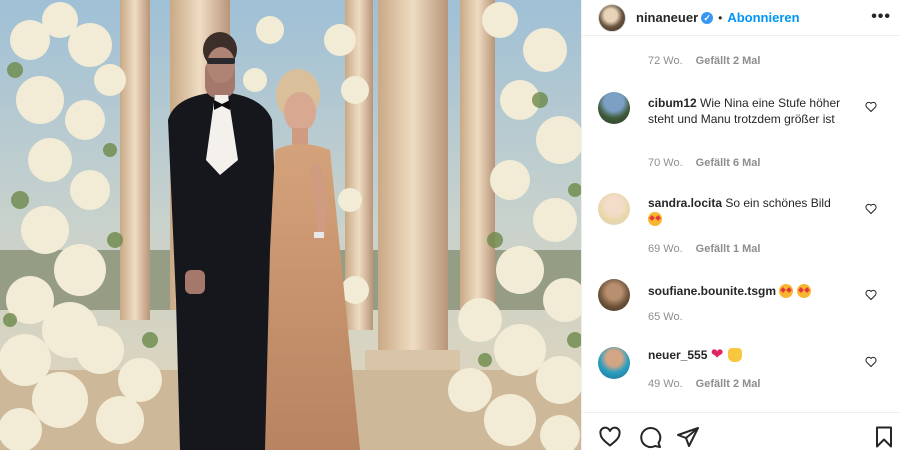  I want to click on comment-time: 49 Wo., so click(665, 384).